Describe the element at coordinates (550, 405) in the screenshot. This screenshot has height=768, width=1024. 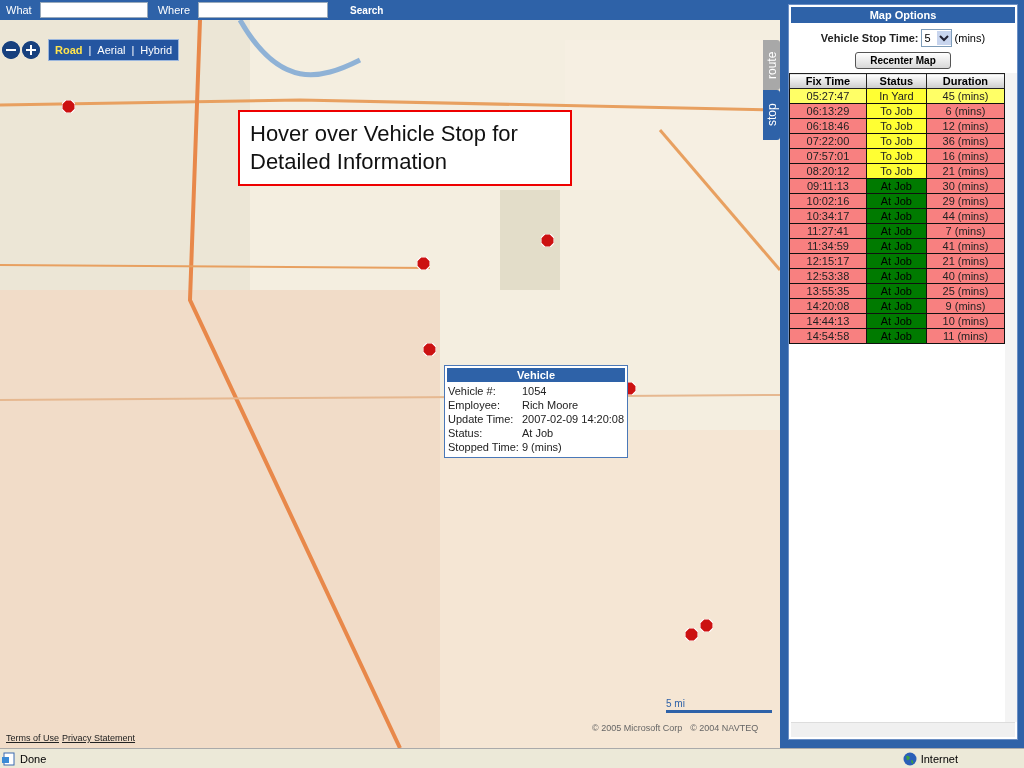
I see `field-value: Rich Moore` at that location.